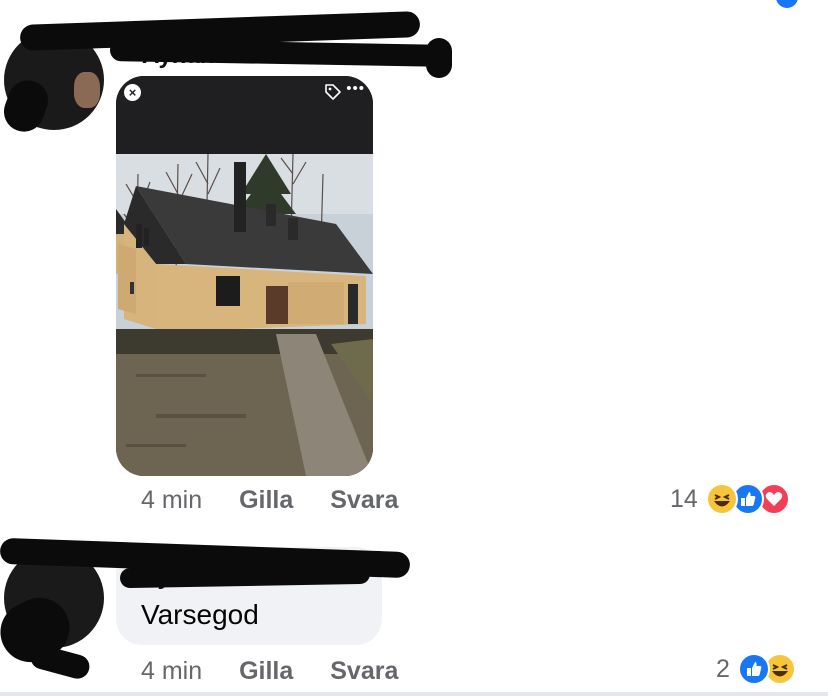 The width and height of the screenshot is (828, 696). Describe the element at coordinates (200, 614) in the screenshot. I see `comment-text: Varsegod` at that location.